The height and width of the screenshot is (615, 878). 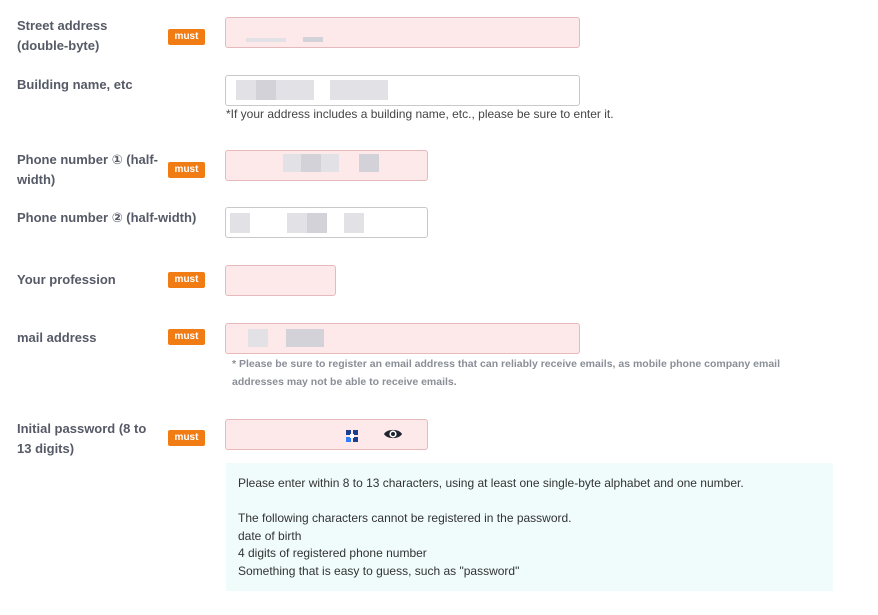 What do you see at coordinates (529, 502) in the screenshot?
I see `password-rule-line` at bounding box center [529, 502].